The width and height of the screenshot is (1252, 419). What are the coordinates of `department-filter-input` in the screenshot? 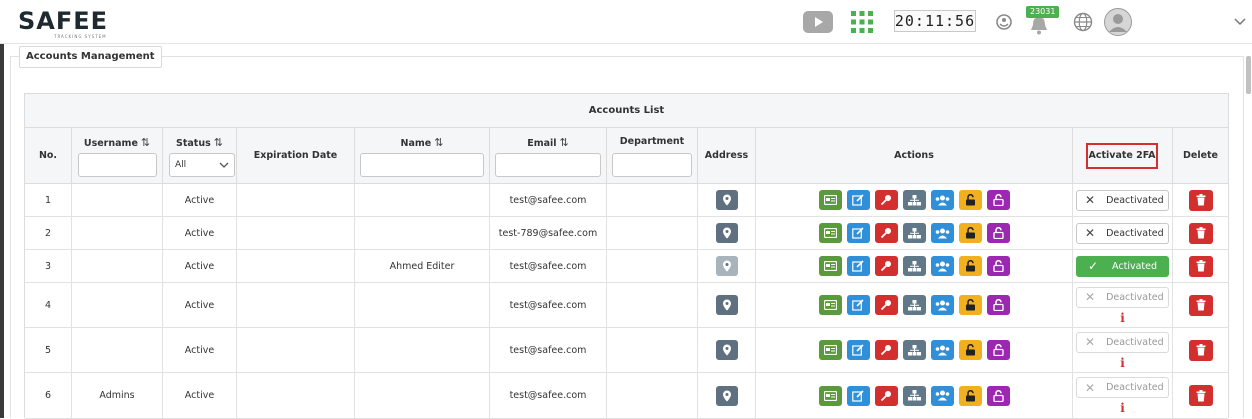 It's located at (652, 165).